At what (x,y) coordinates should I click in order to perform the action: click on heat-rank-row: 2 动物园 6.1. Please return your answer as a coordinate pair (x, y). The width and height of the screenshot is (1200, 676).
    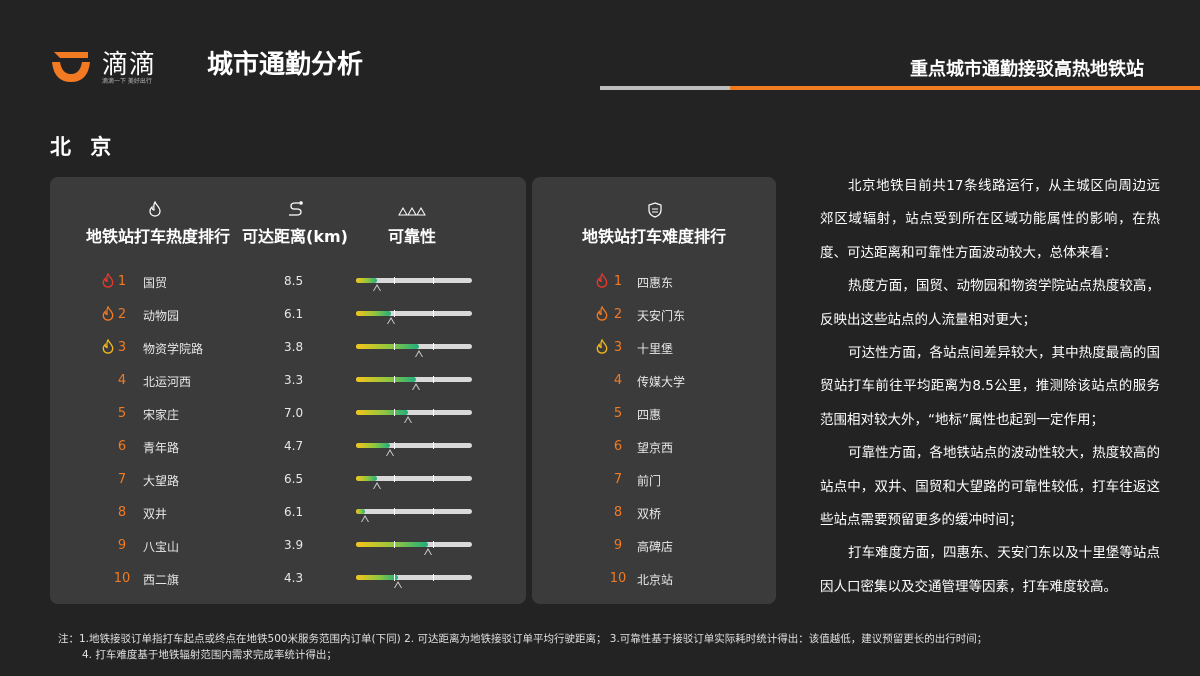
    Looking at the image, I should click on (288, 315).